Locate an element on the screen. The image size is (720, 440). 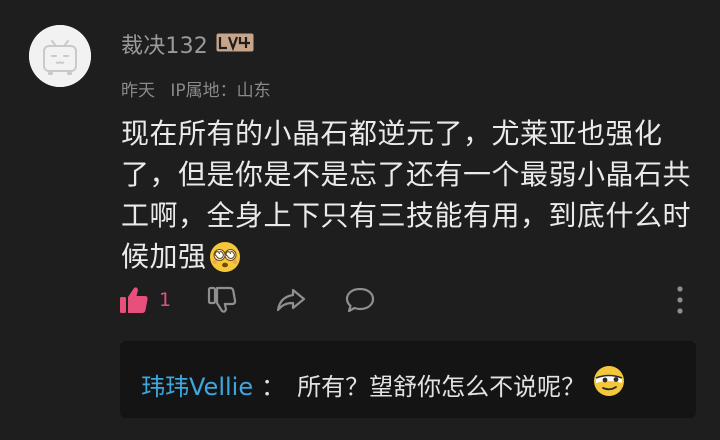
share-button is located at coordinates (291, 300).